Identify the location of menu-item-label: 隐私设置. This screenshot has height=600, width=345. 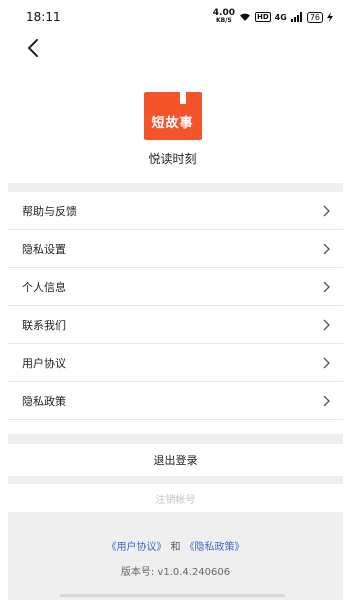
(44, 249).